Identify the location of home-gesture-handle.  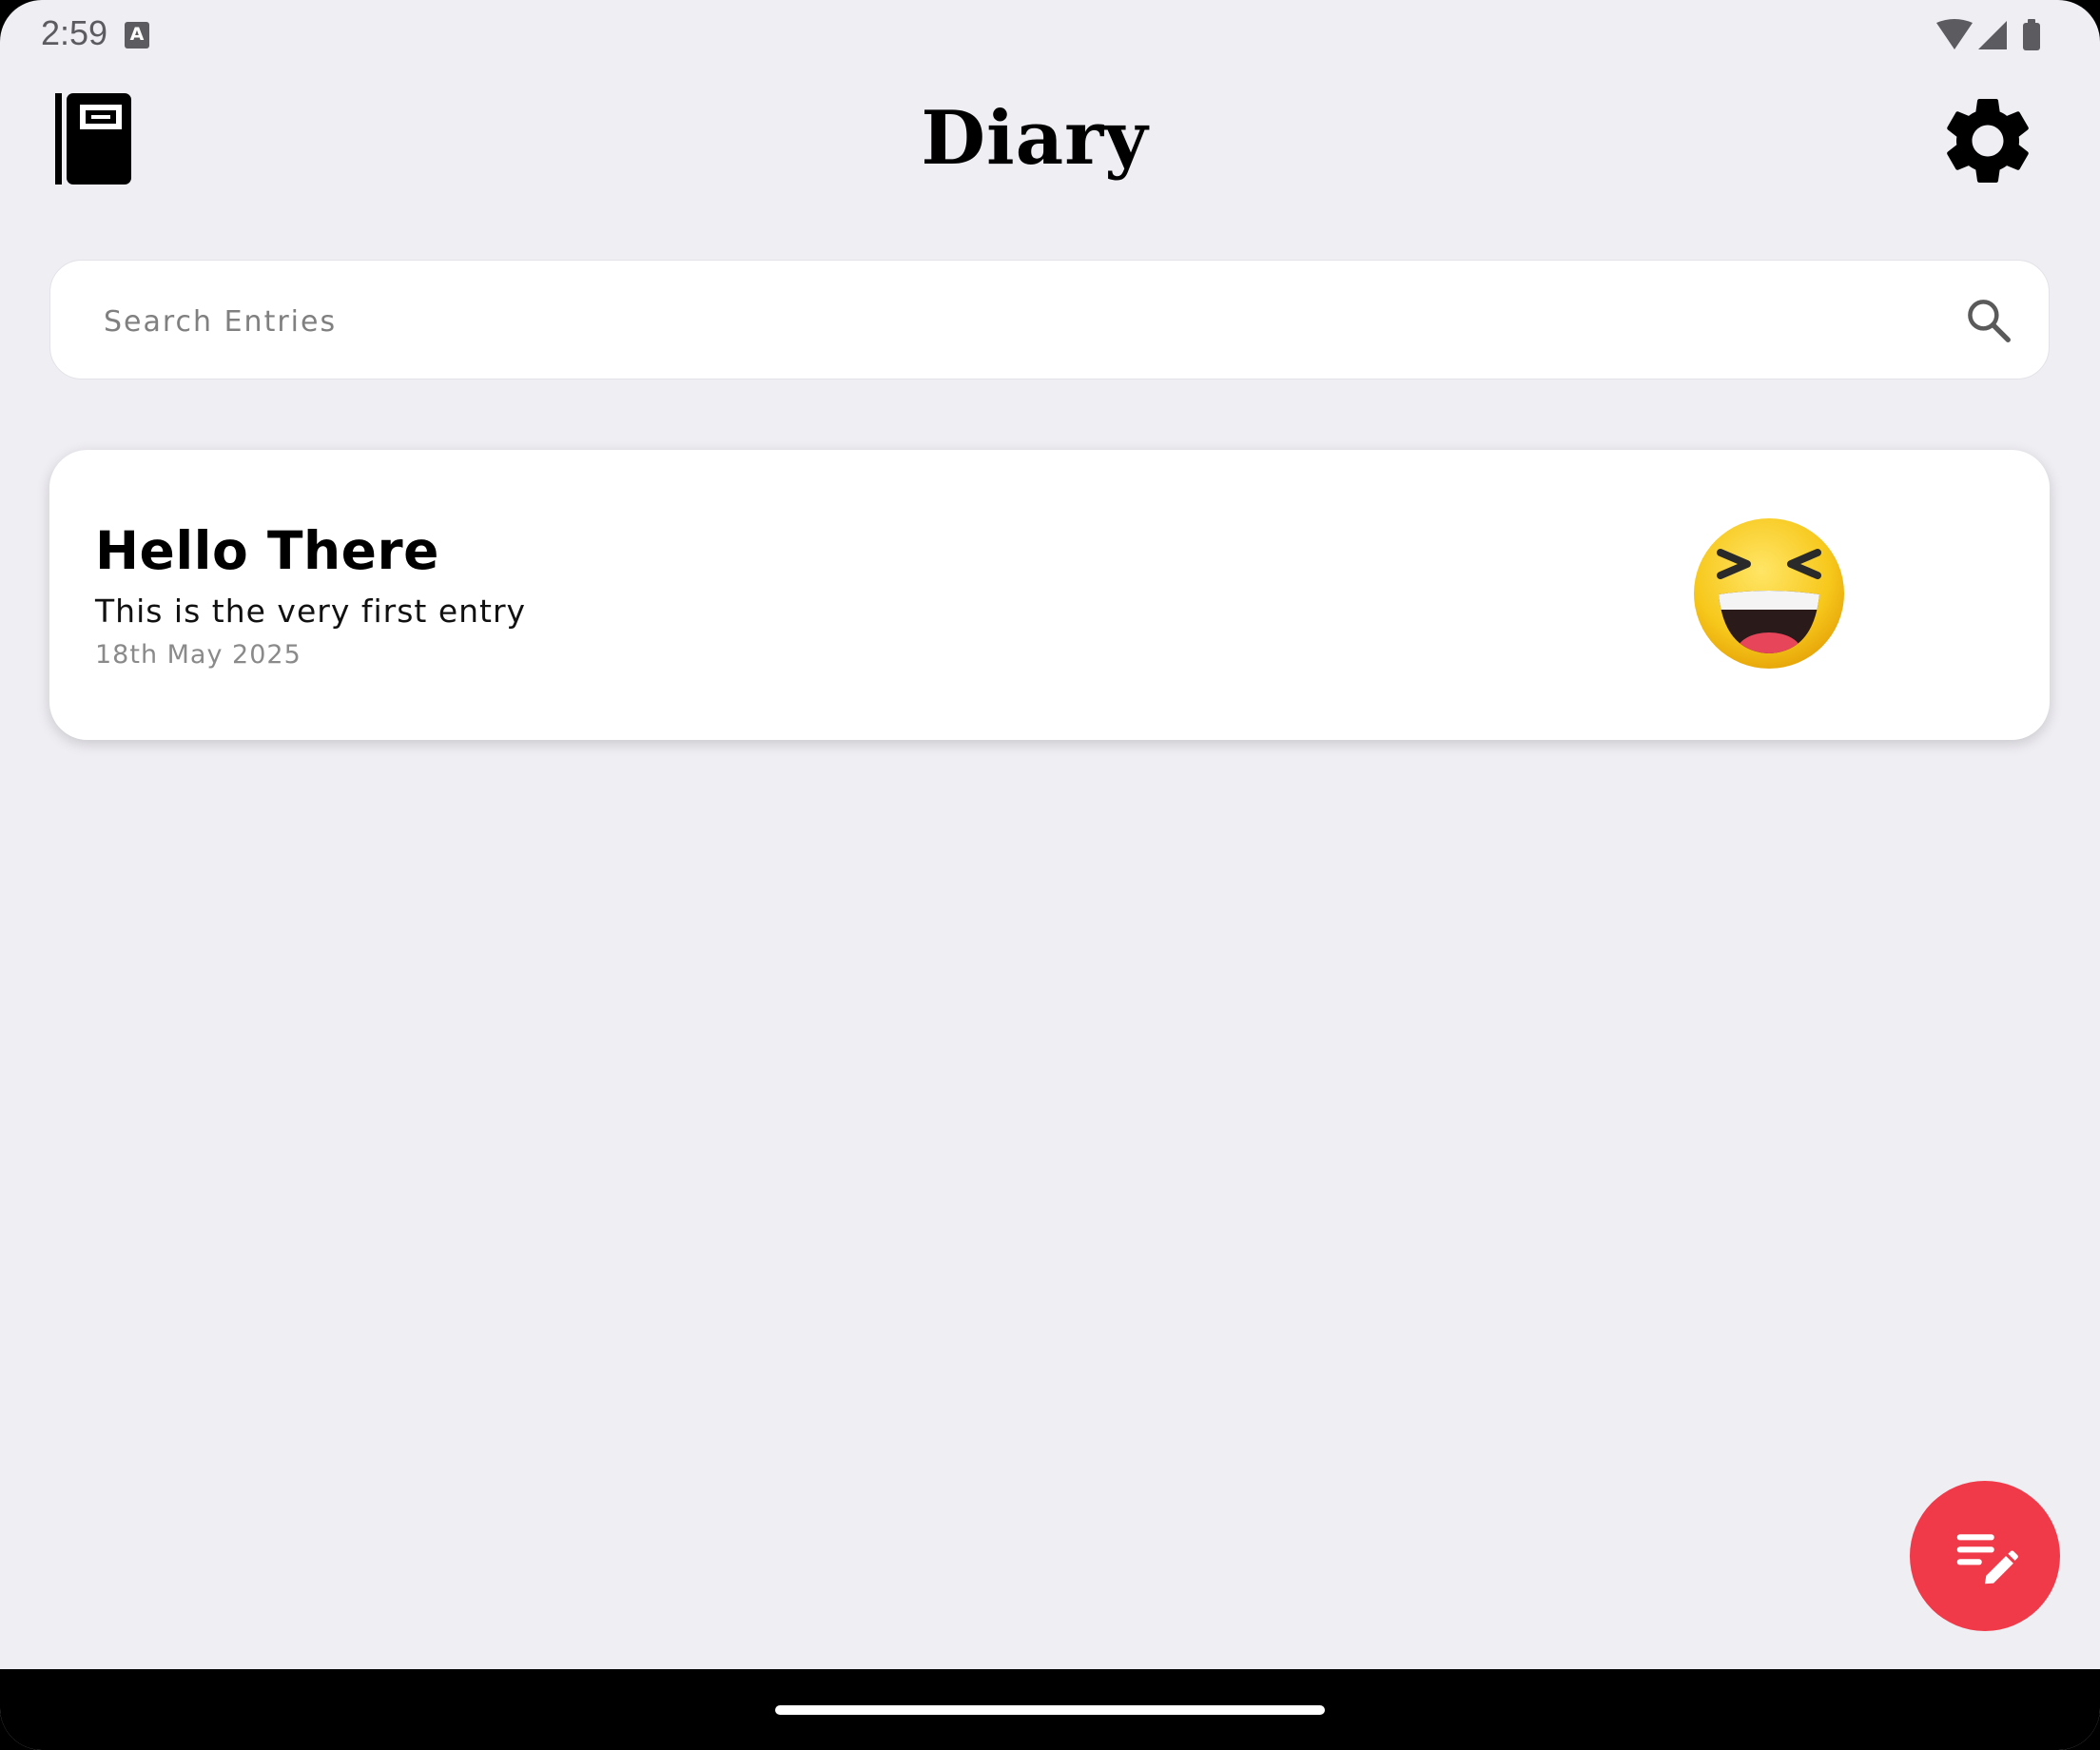
(1050, 1710).